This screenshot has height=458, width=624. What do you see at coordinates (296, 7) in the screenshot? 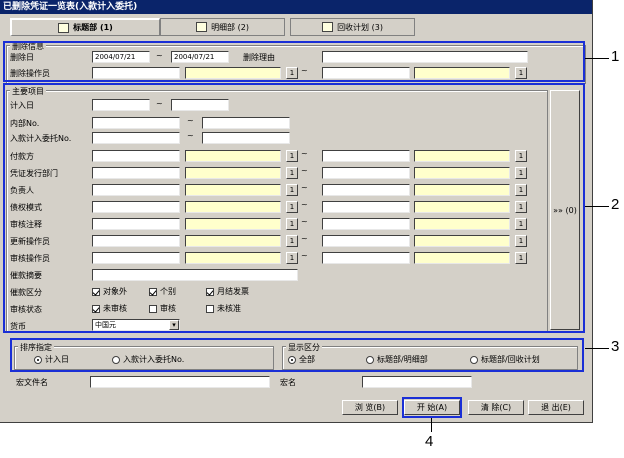
I see `window-title: 已删除凭证一览表(入款计入委托)` at bounding box center [296, 7].